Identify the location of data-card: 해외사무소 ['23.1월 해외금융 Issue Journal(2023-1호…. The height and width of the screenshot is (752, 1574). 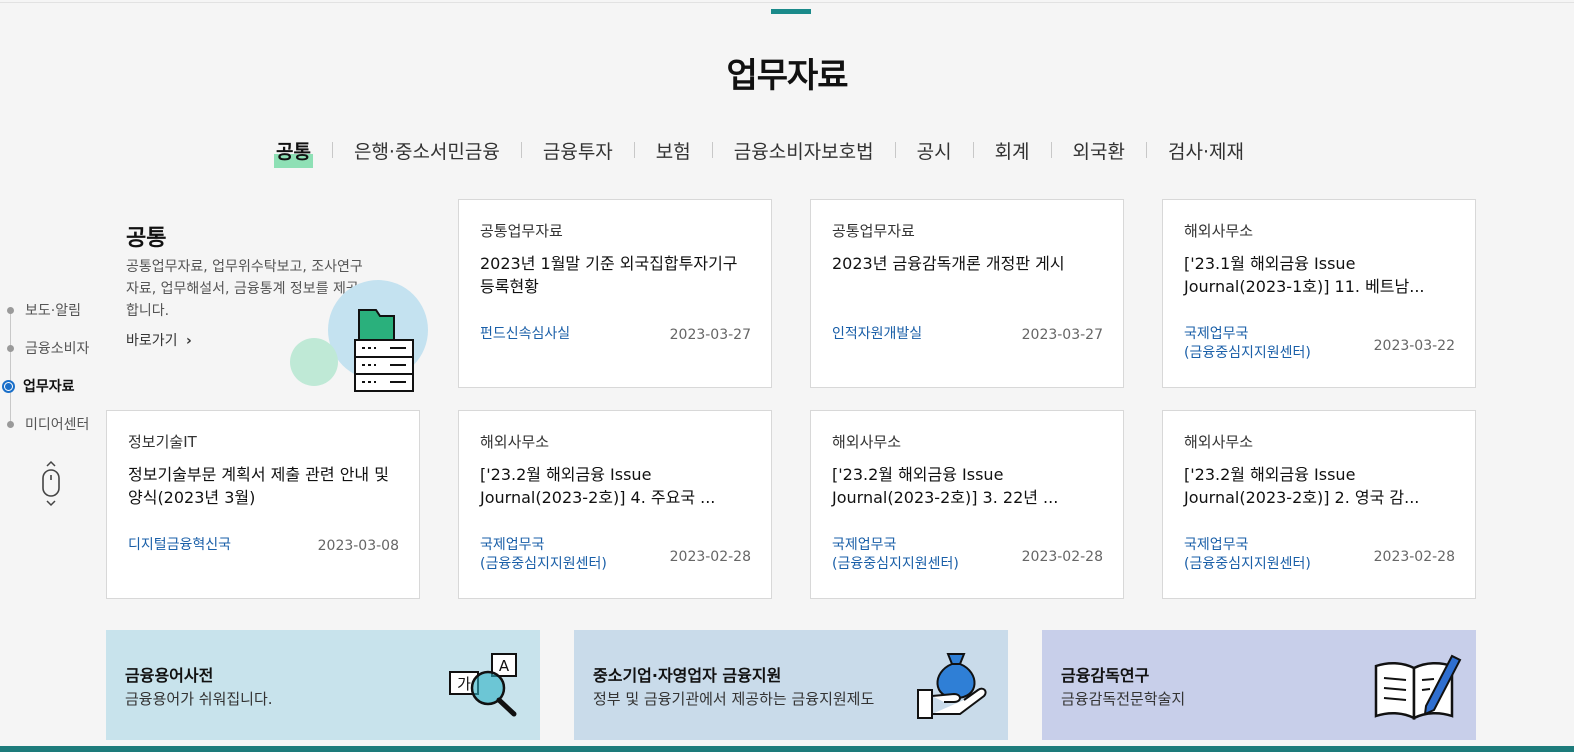
(1319, 293).